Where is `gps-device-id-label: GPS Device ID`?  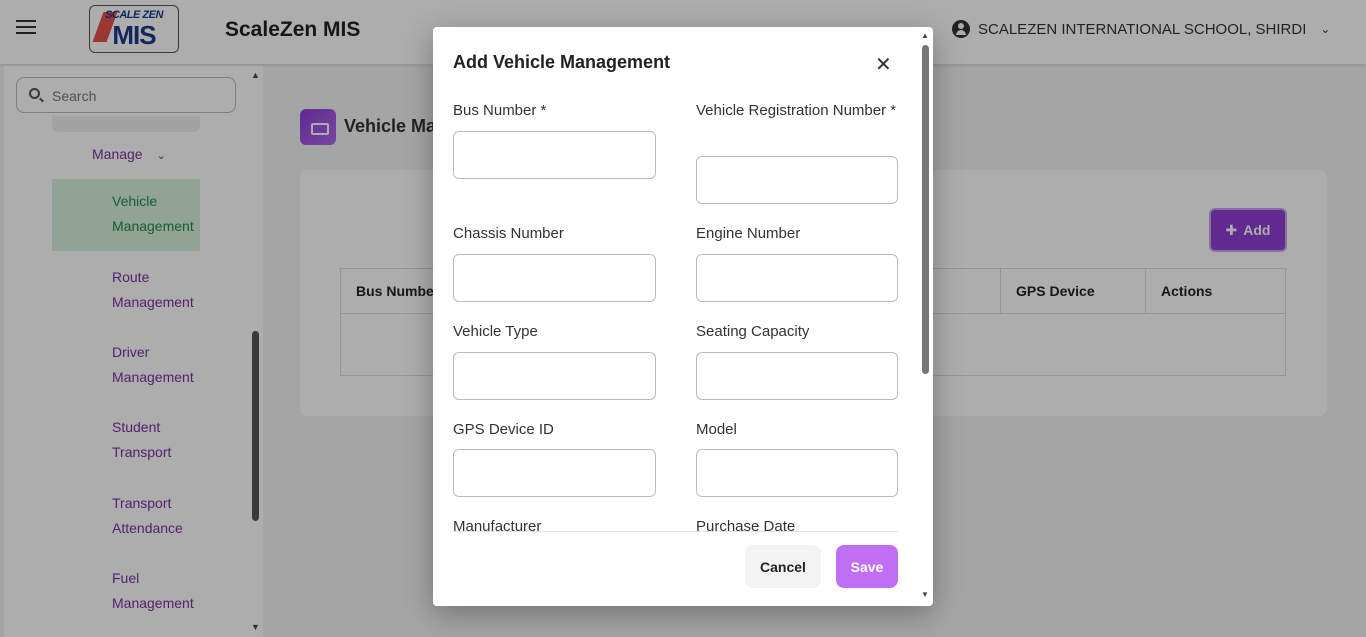 gps-device-id-label: GPS Device ID is located at coordinates (503, 429).